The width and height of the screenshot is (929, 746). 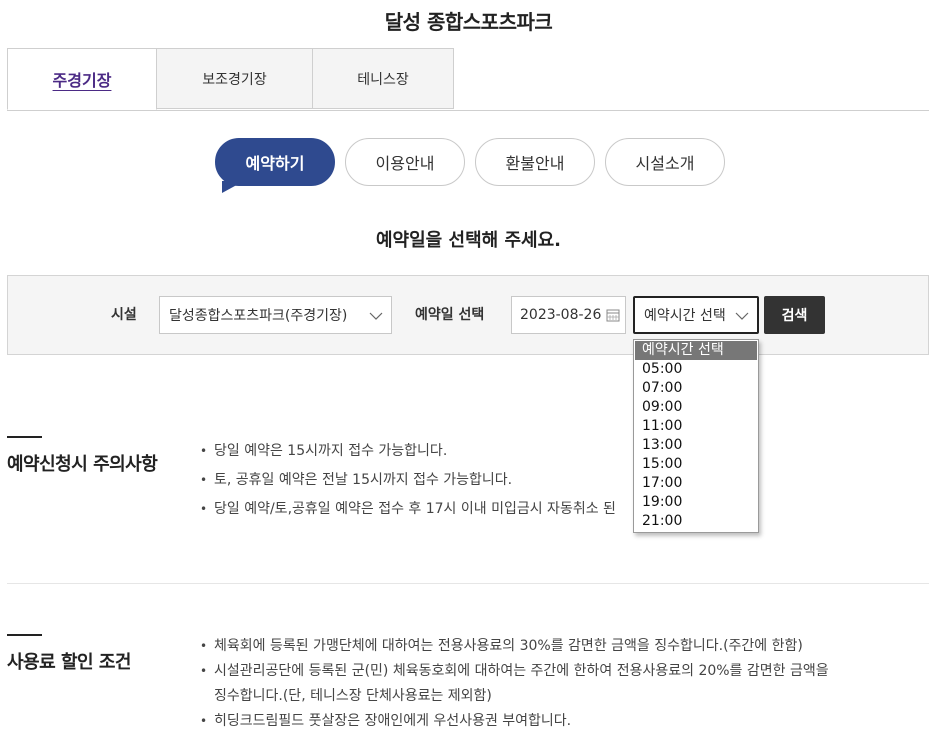 I want to click on tab-tennis-court: 테니스장, so click(x=383, y=78).